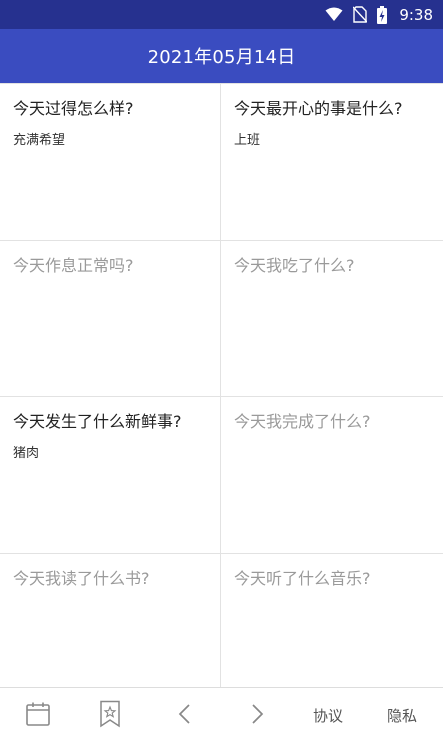 The height and width of the screenshot is (743, 443). What do you see at coordinates (332, 162) in the screenshot?
I see `question-card: 今天最开心的事是什么? 上班` at bounding box center [332, 162].